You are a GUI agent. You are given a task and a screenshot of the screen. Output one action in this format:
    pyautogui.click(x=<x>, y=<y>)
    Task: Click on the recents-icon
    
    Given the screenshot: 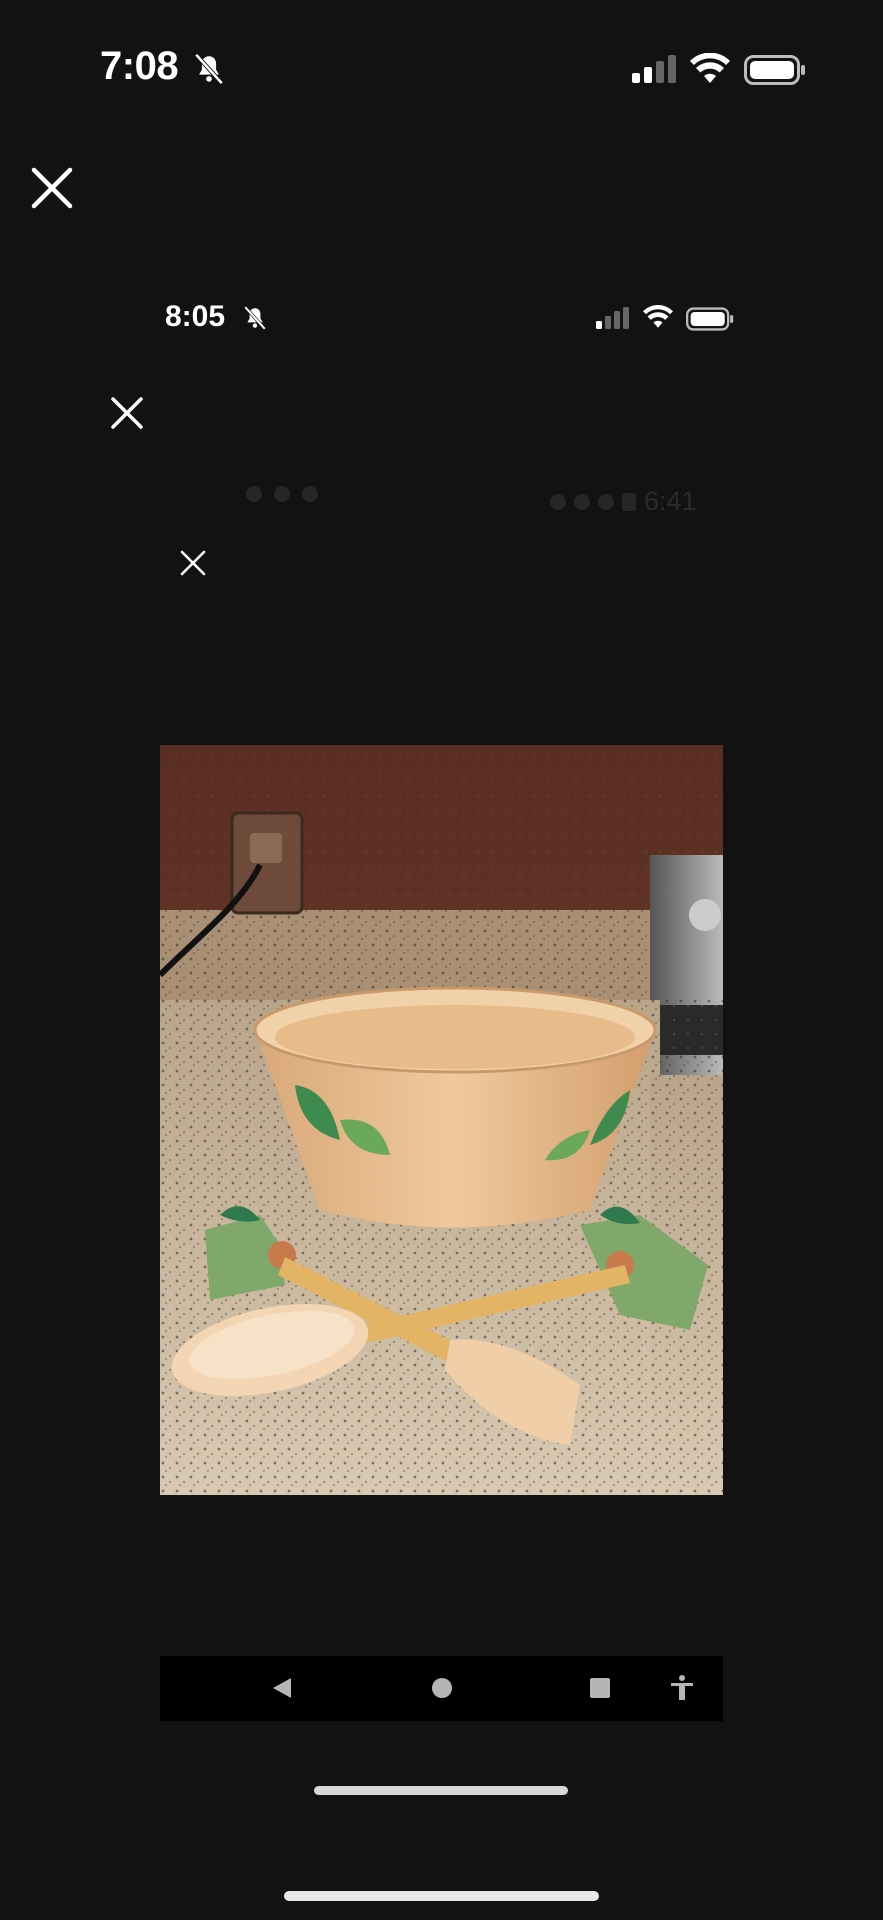 What is the action you would take?
    pyautogui.click(x=600, y=1688)
    